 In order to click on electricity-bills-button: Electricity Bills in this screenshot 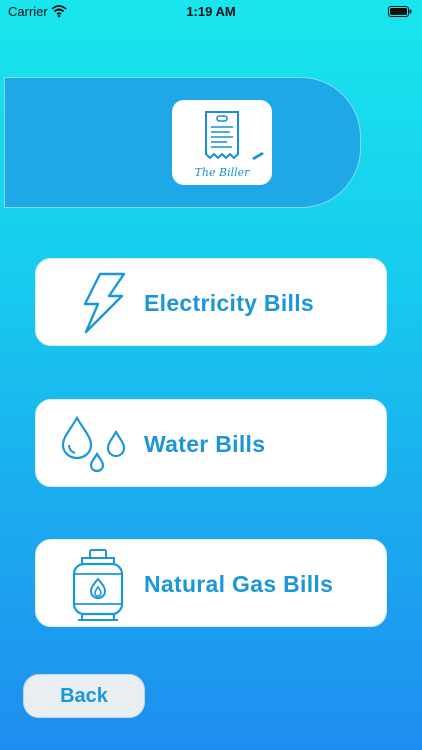, I will do `click(211, 302)`.